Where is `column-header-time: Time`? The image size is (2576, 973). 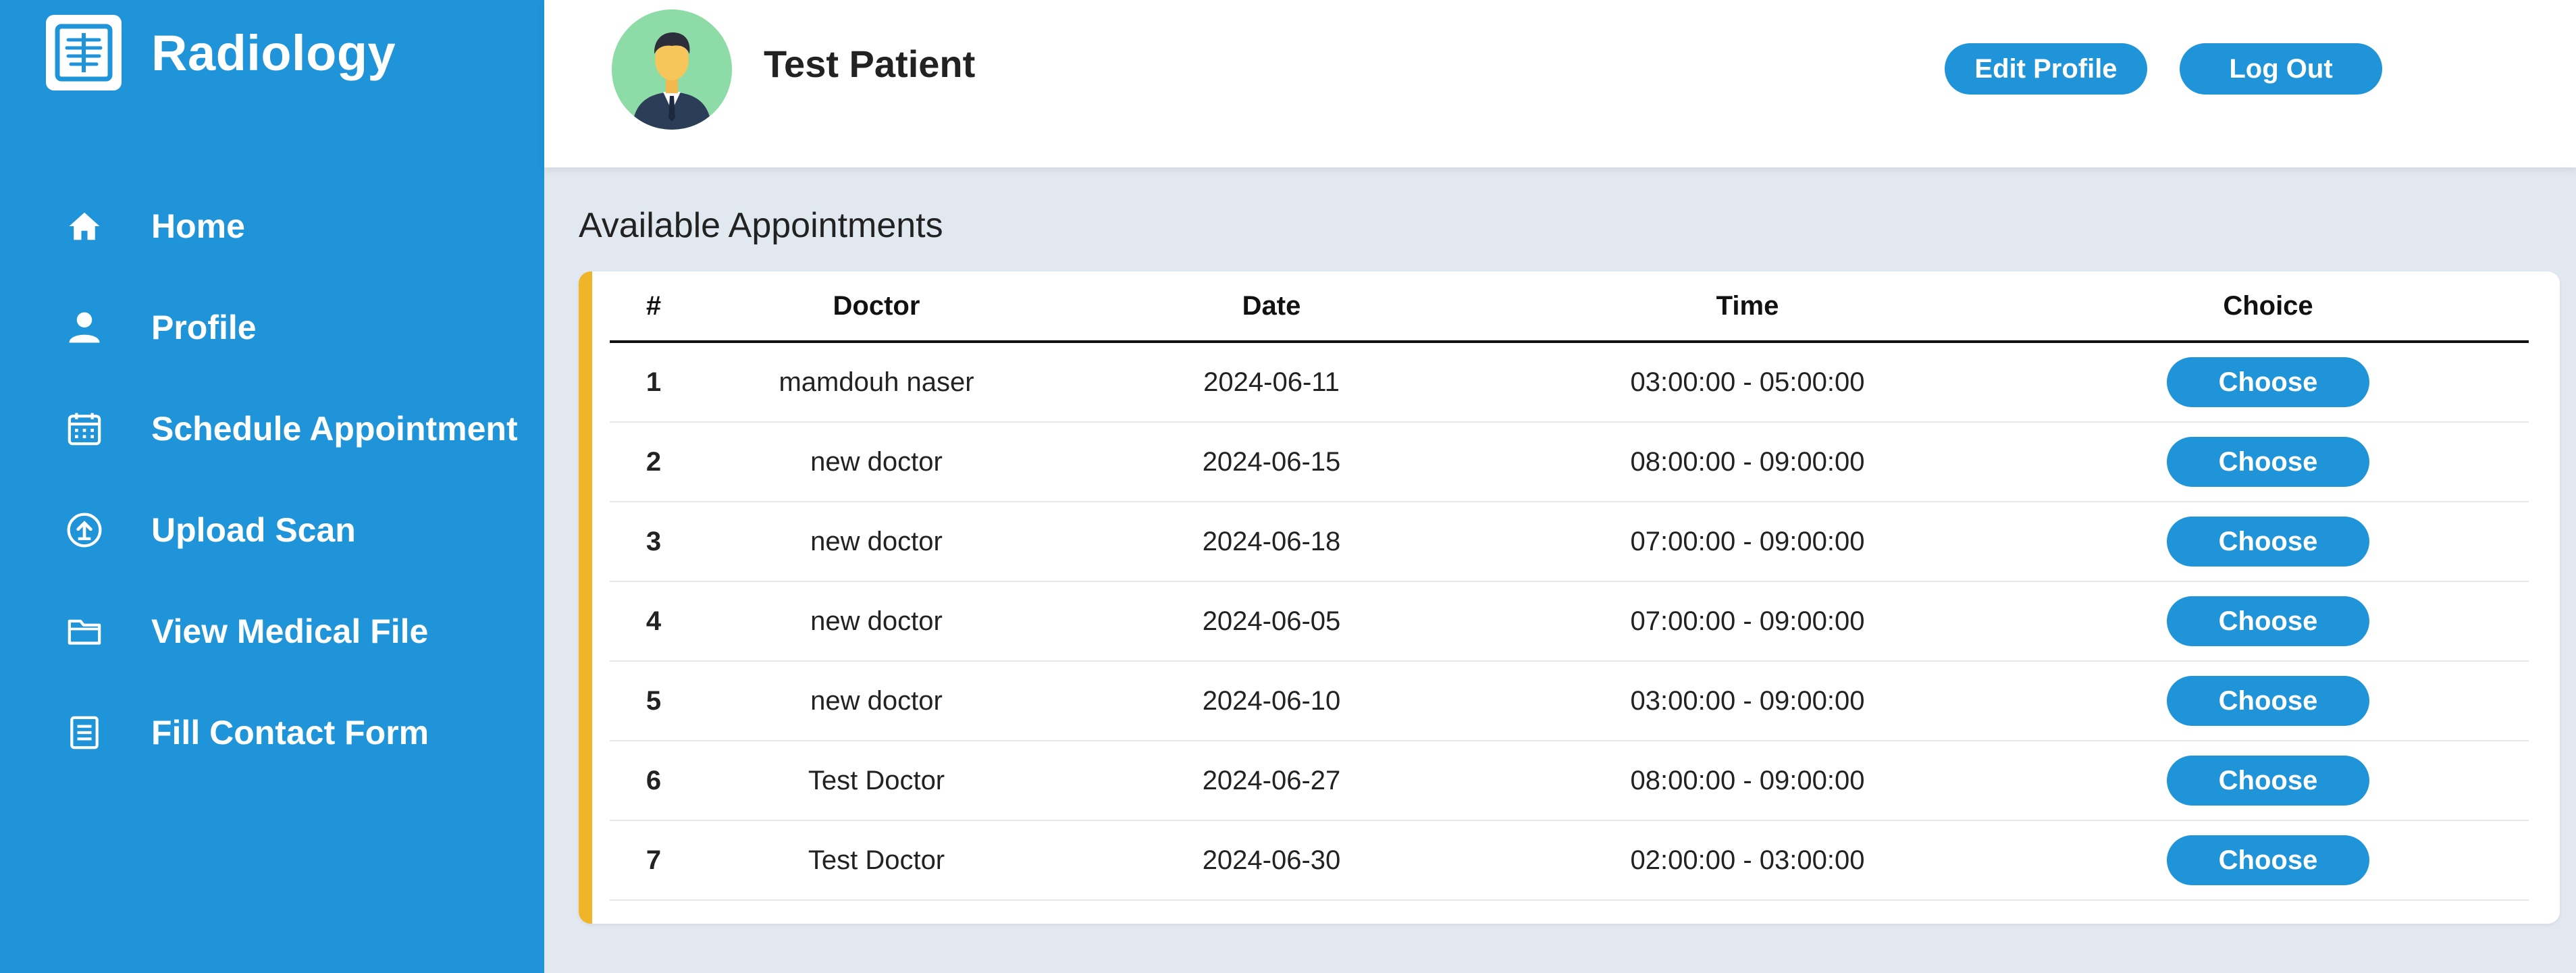
column-header-time: Time is located at coordinates (1747, 307).